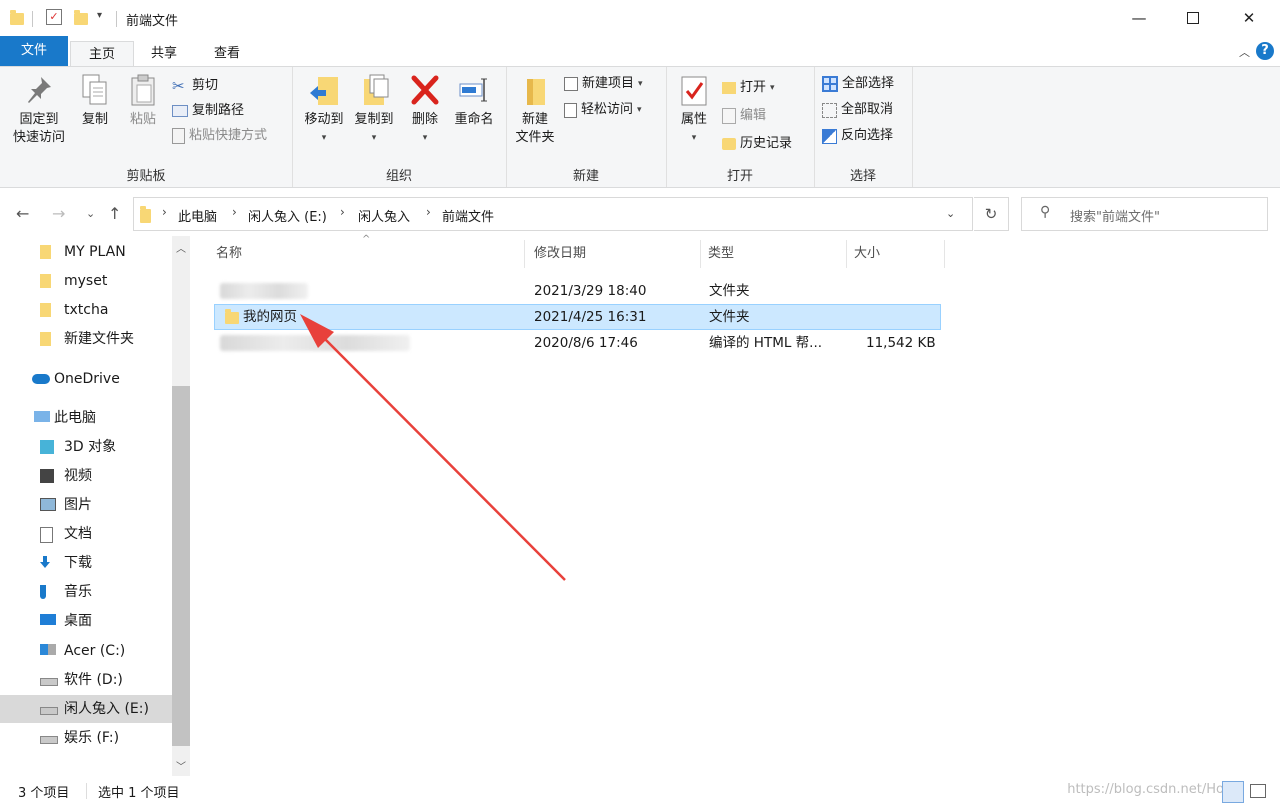  Describe the element at coordinates (577, 317) in the screenshot. I see `file-row-selected: 我的网页 2021/4/25 16:31 文件夹` at that location.